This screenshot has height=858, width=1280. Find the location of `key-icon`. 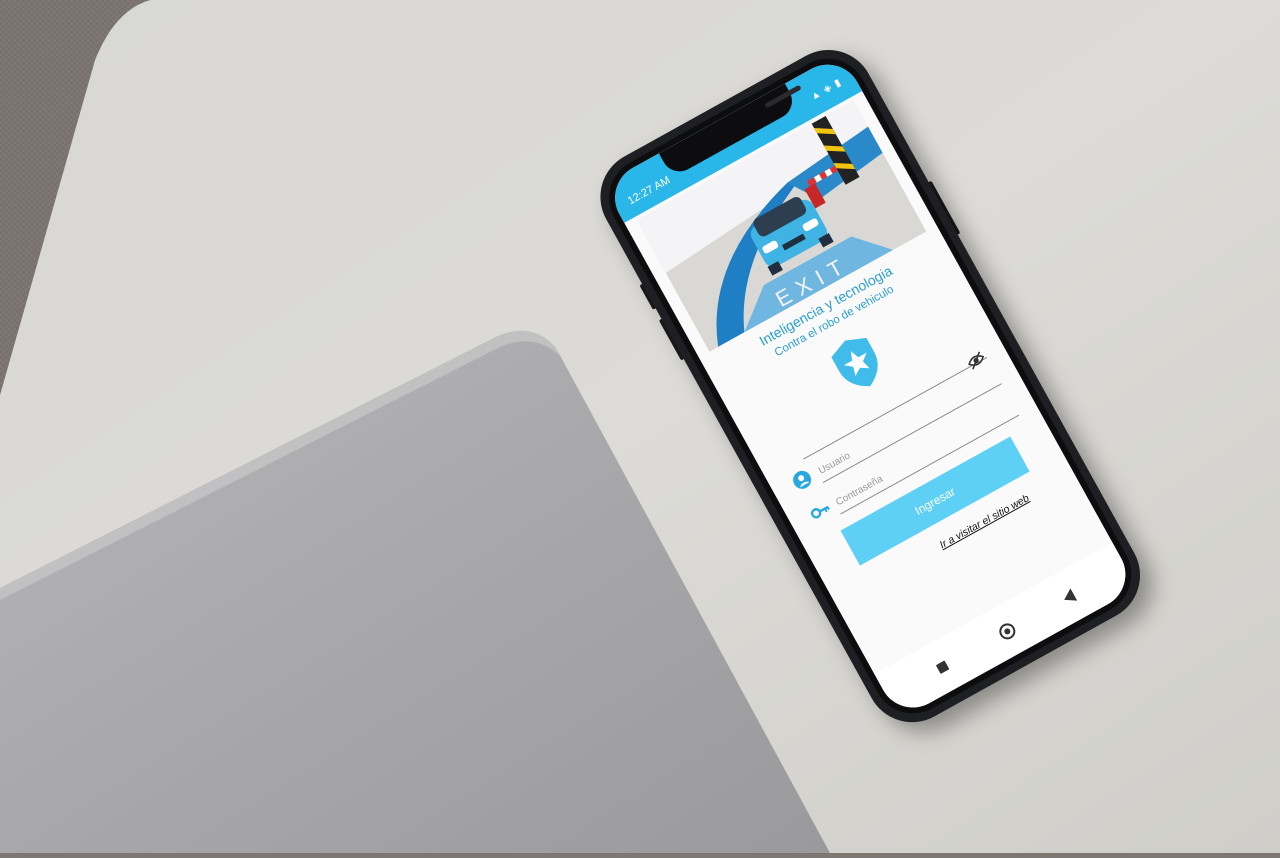

key-icon is located at coordinates (819, 511).